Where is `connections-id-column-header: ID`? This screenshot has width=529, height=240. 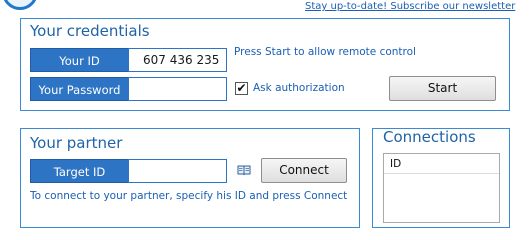
connections-id-column-header: ID is located at coordinates (441, 164).